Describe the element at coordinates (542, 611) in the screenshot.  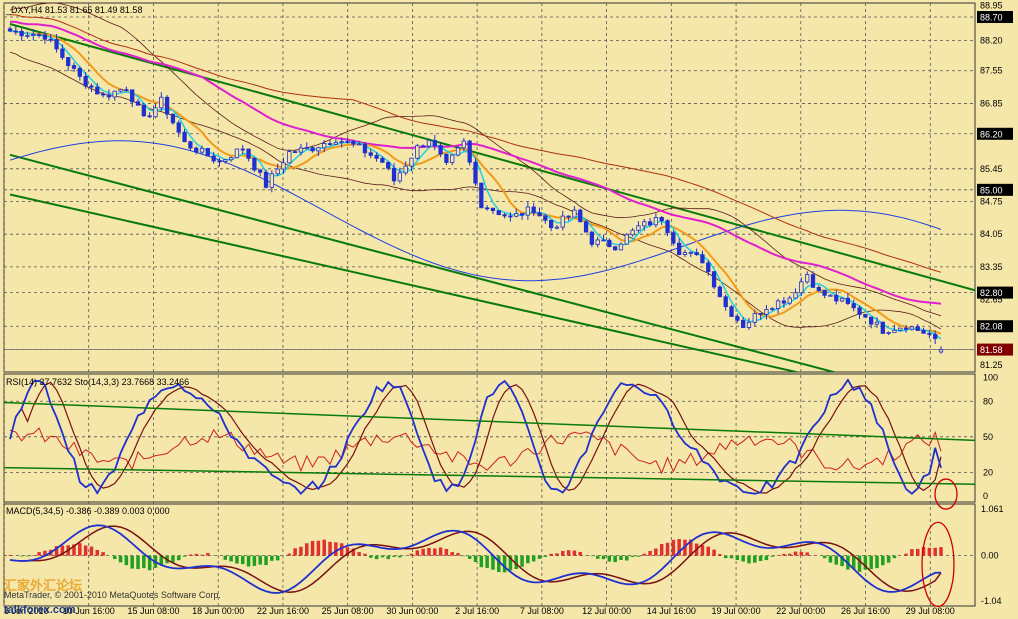
I see `x-tick-label: 7 Jul 08:00` at that location.